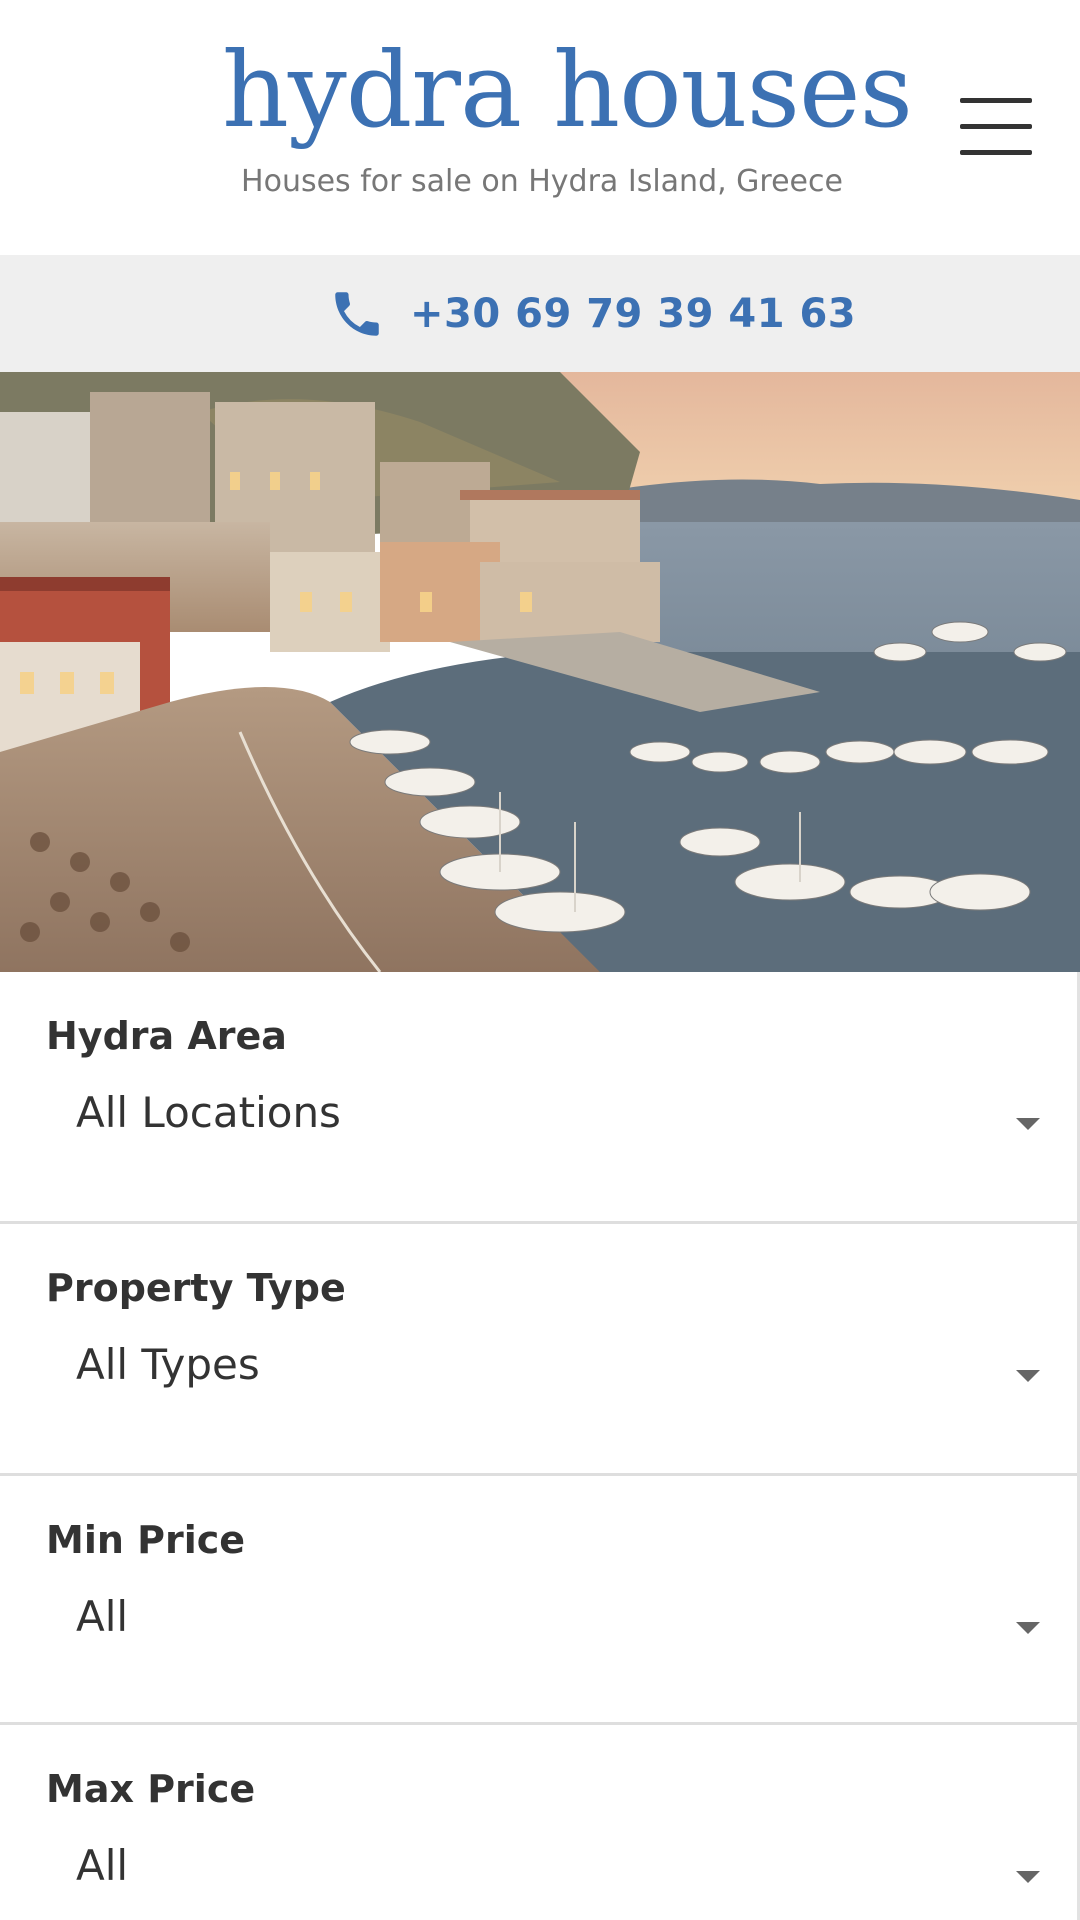 The image size is (1080, 1920). I want to click on filter-min-price: Min Price All, so click(538, 1600).